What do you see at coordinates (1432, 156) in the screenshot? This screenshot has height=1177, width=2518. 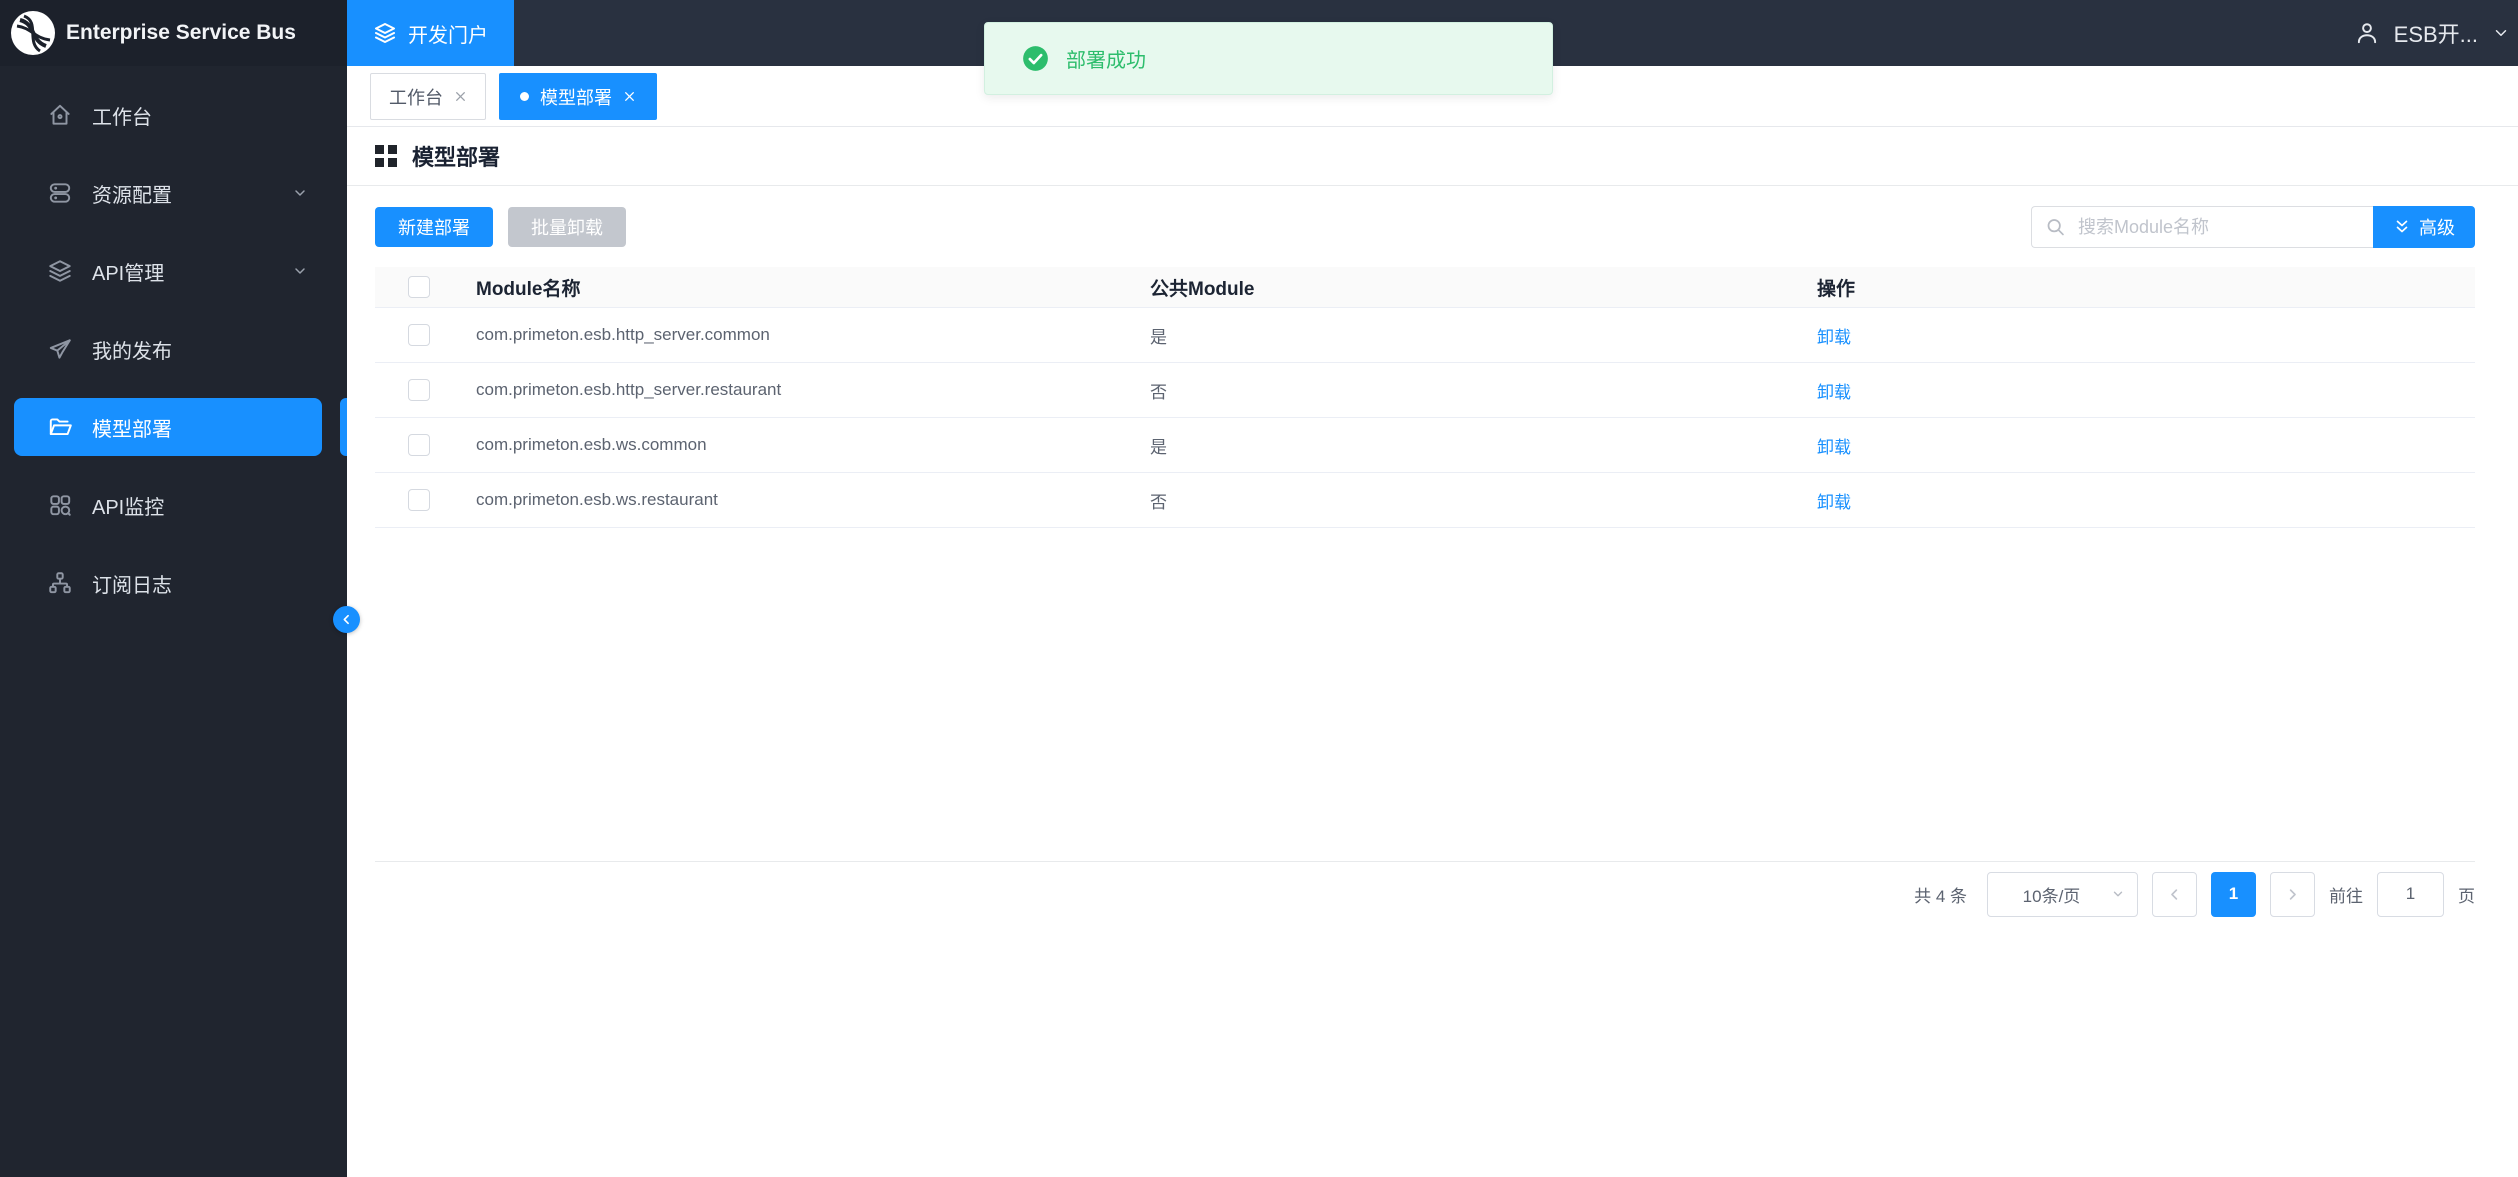 I see `page-header: 模型部署` at bounding box center [1432, 156].